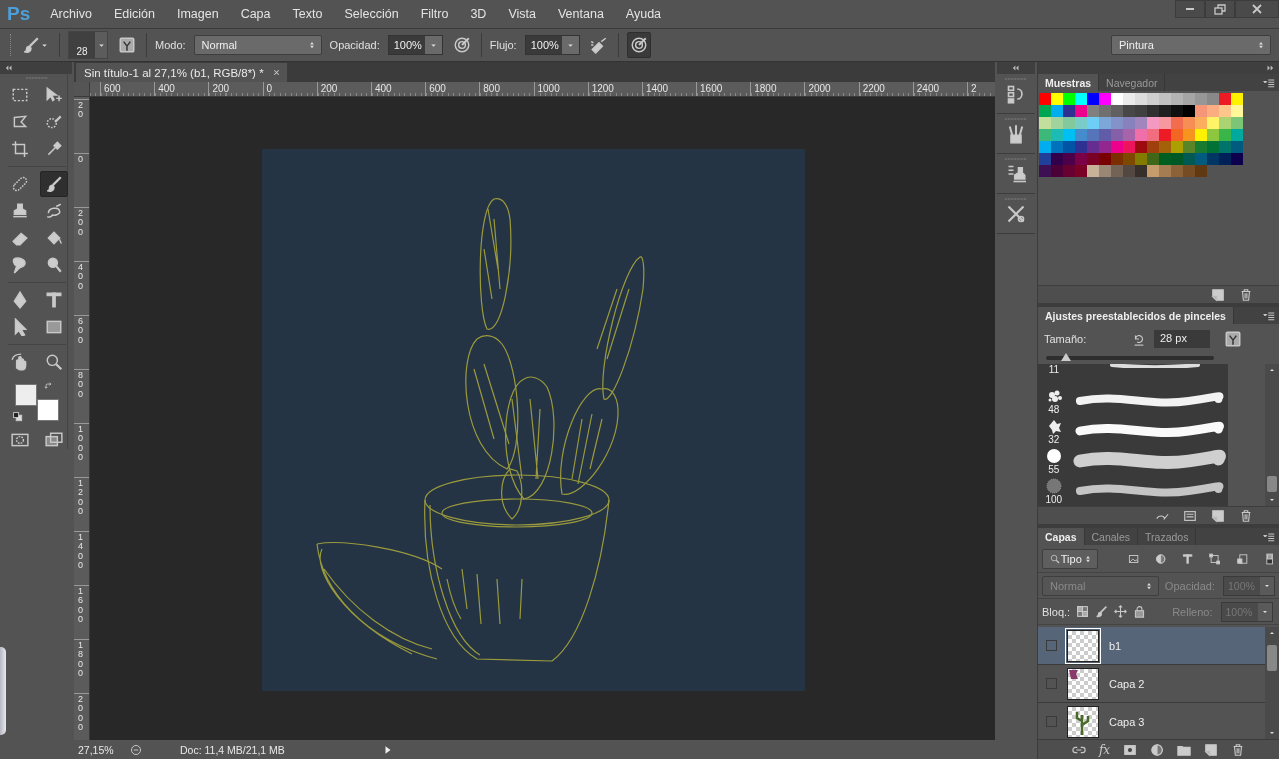 The width and height of the screenshot is (1279, 759). I want to click on panel-tab: Muestras, so click(1069, 82).